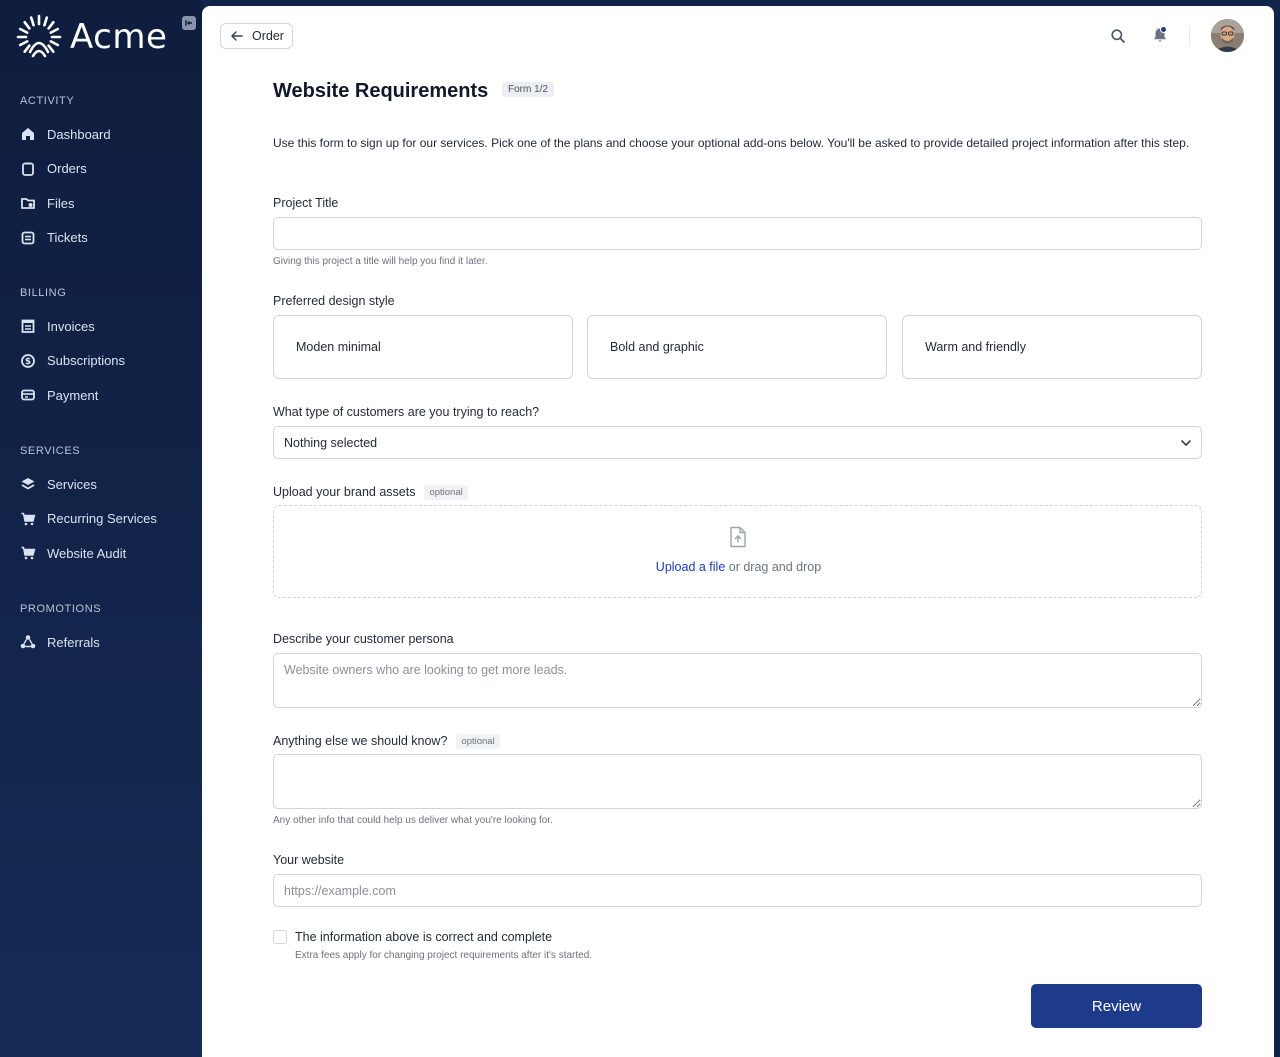  Describe the element at coordinates (360, 741) in the screenshot. I see `anything-else-label-text: Anything else we should know?` at that location.